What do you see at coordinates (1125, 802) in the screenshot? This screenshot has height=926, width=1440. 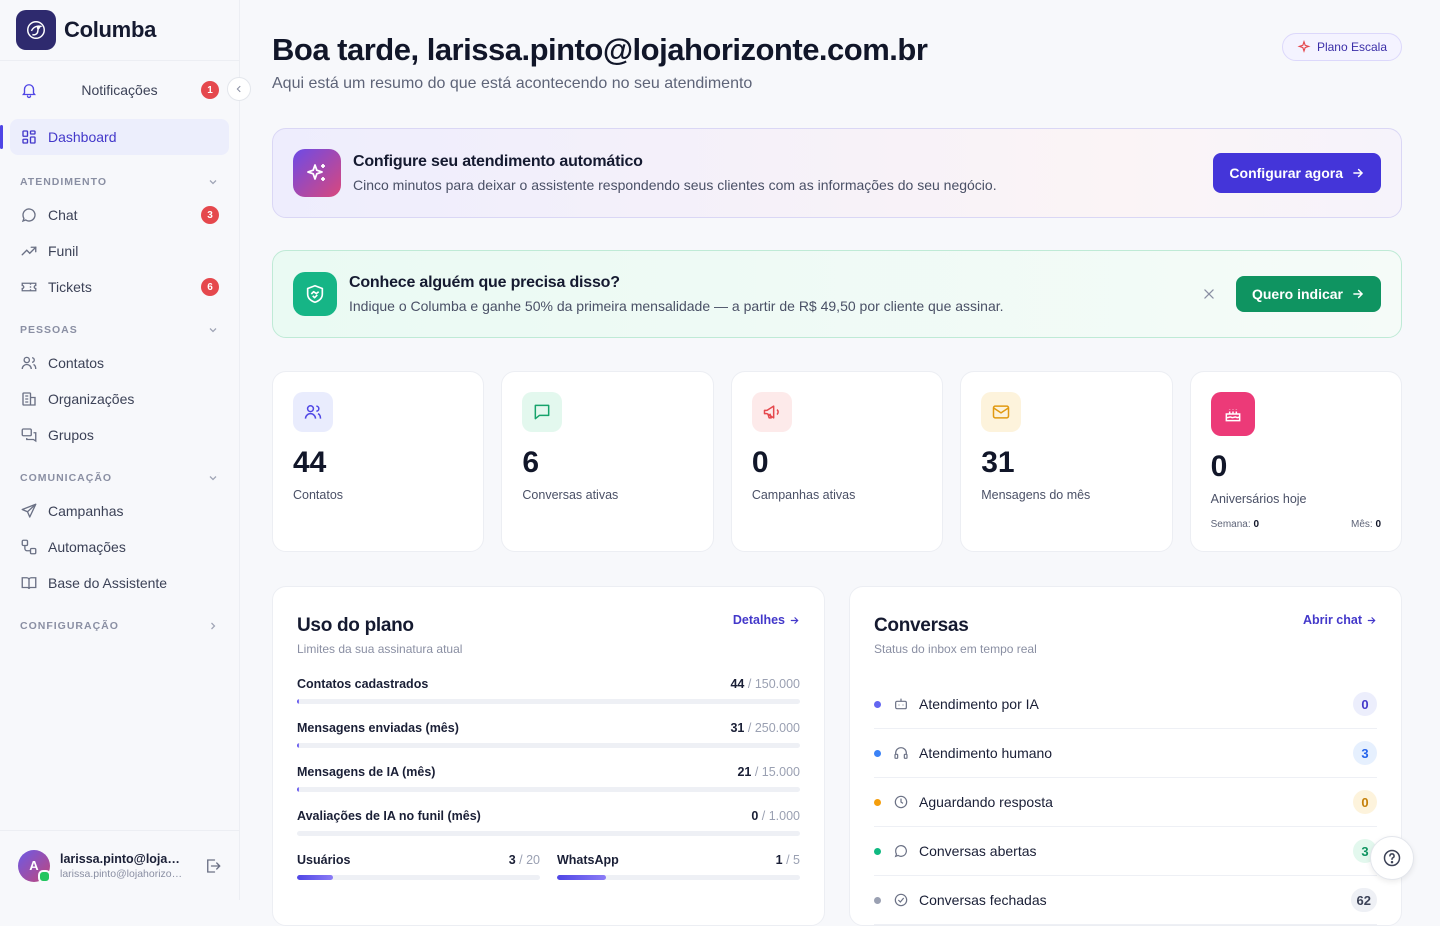 I see `conversation-row-aguardando: Aguardando resposta 0` at bounding box center [1125, 802].